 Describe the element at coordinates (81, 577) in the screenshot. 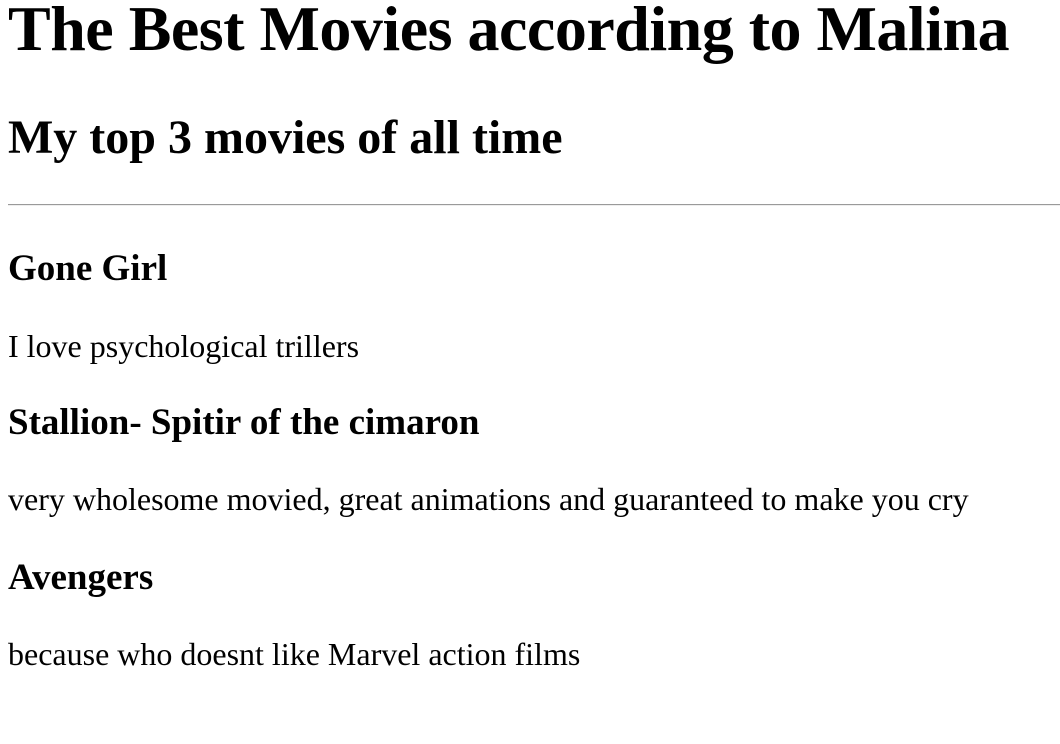

I see `movie-title-avengers: Avengers` at that location.